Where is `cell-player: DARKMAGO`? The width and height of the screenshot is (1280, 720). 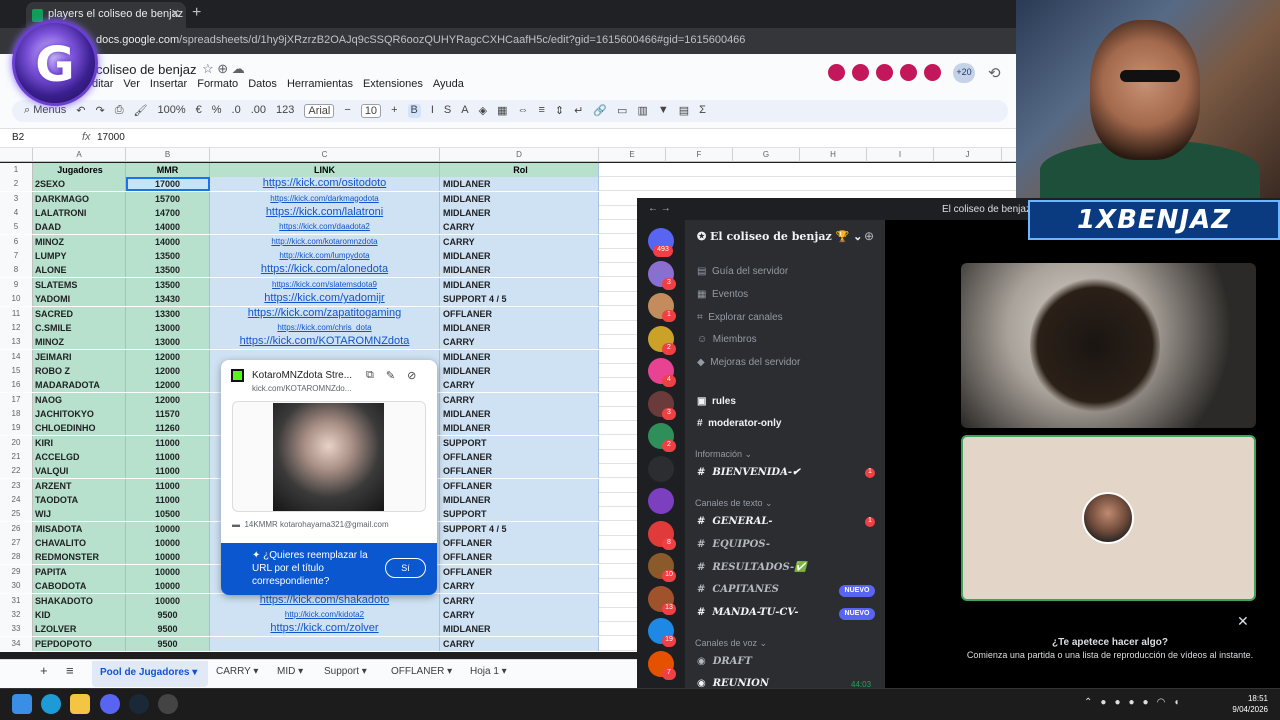 cell-player: DARKMAGO is located at coordinates (79, 198).